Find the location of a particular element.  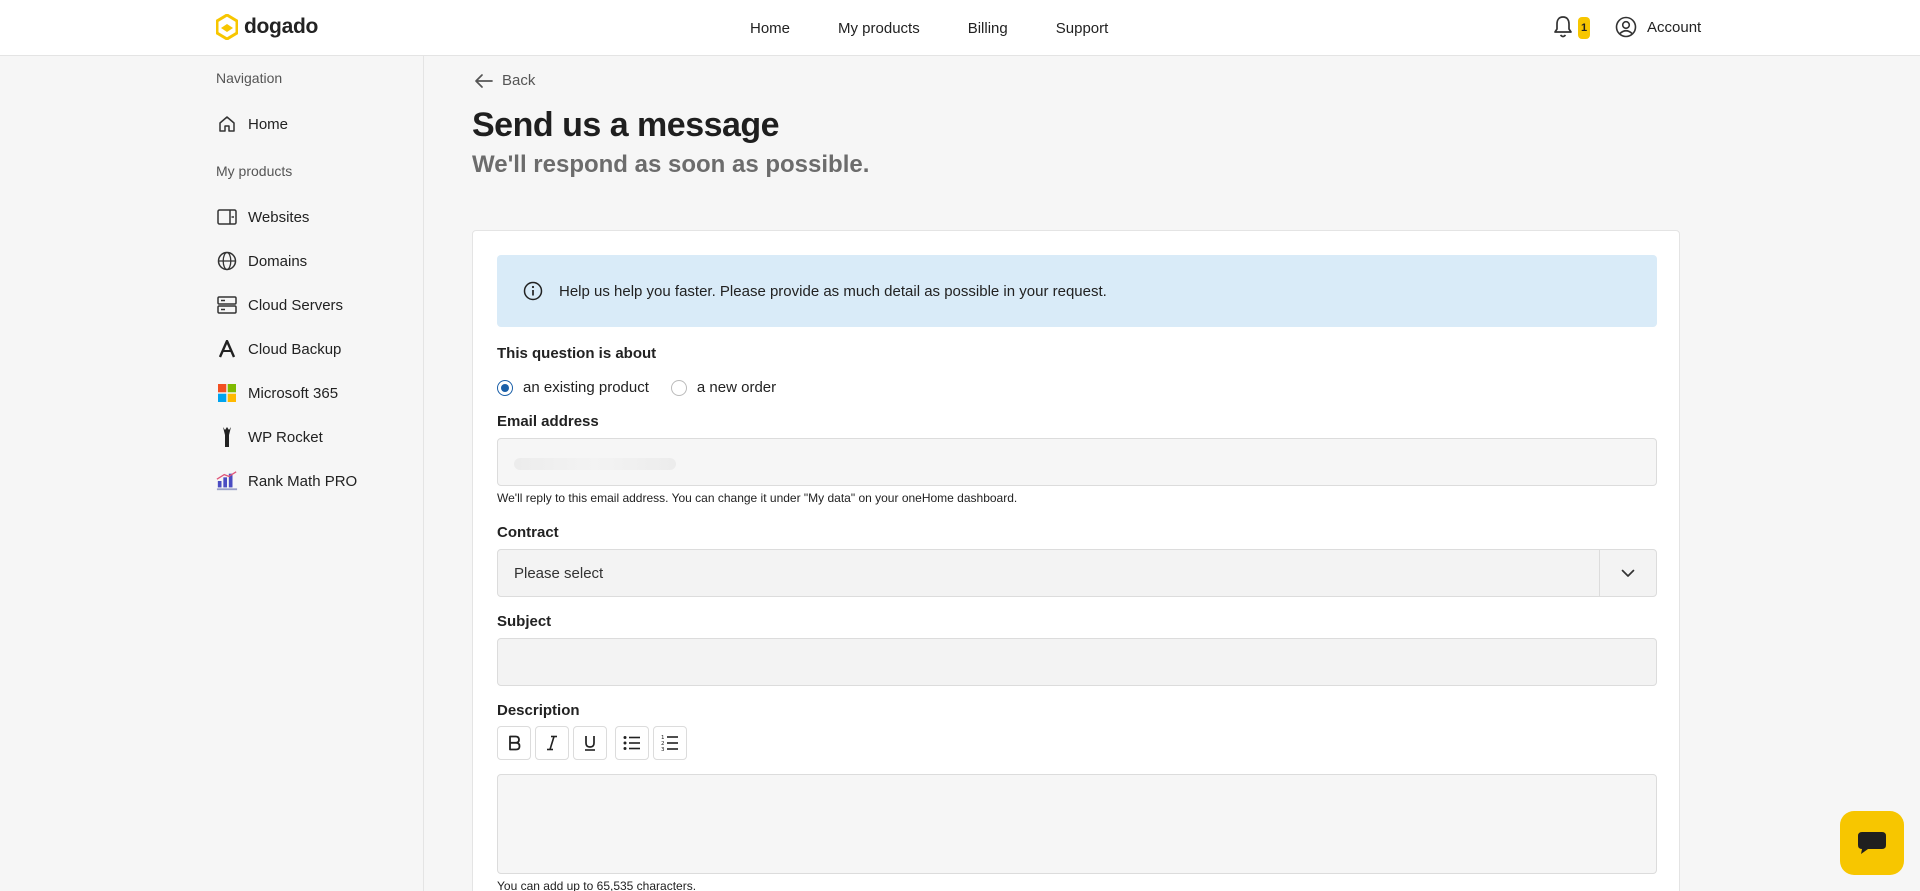

question-label: This question is about is located at coordinates (577, 353).